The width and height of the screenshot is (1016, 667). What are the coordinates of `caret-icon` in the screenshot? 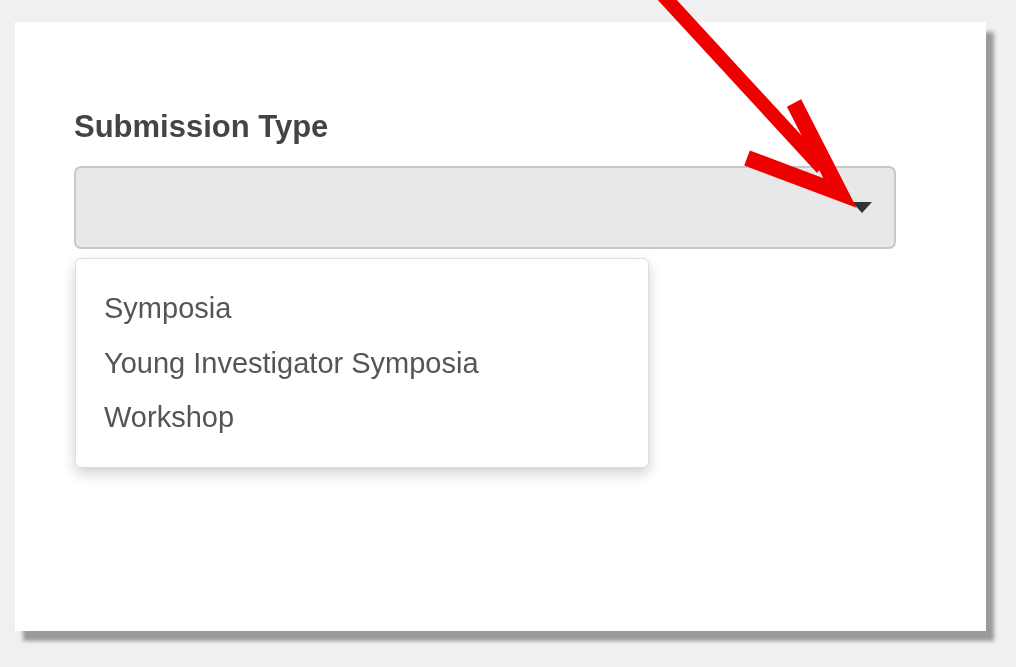 It's located at (862, 208).